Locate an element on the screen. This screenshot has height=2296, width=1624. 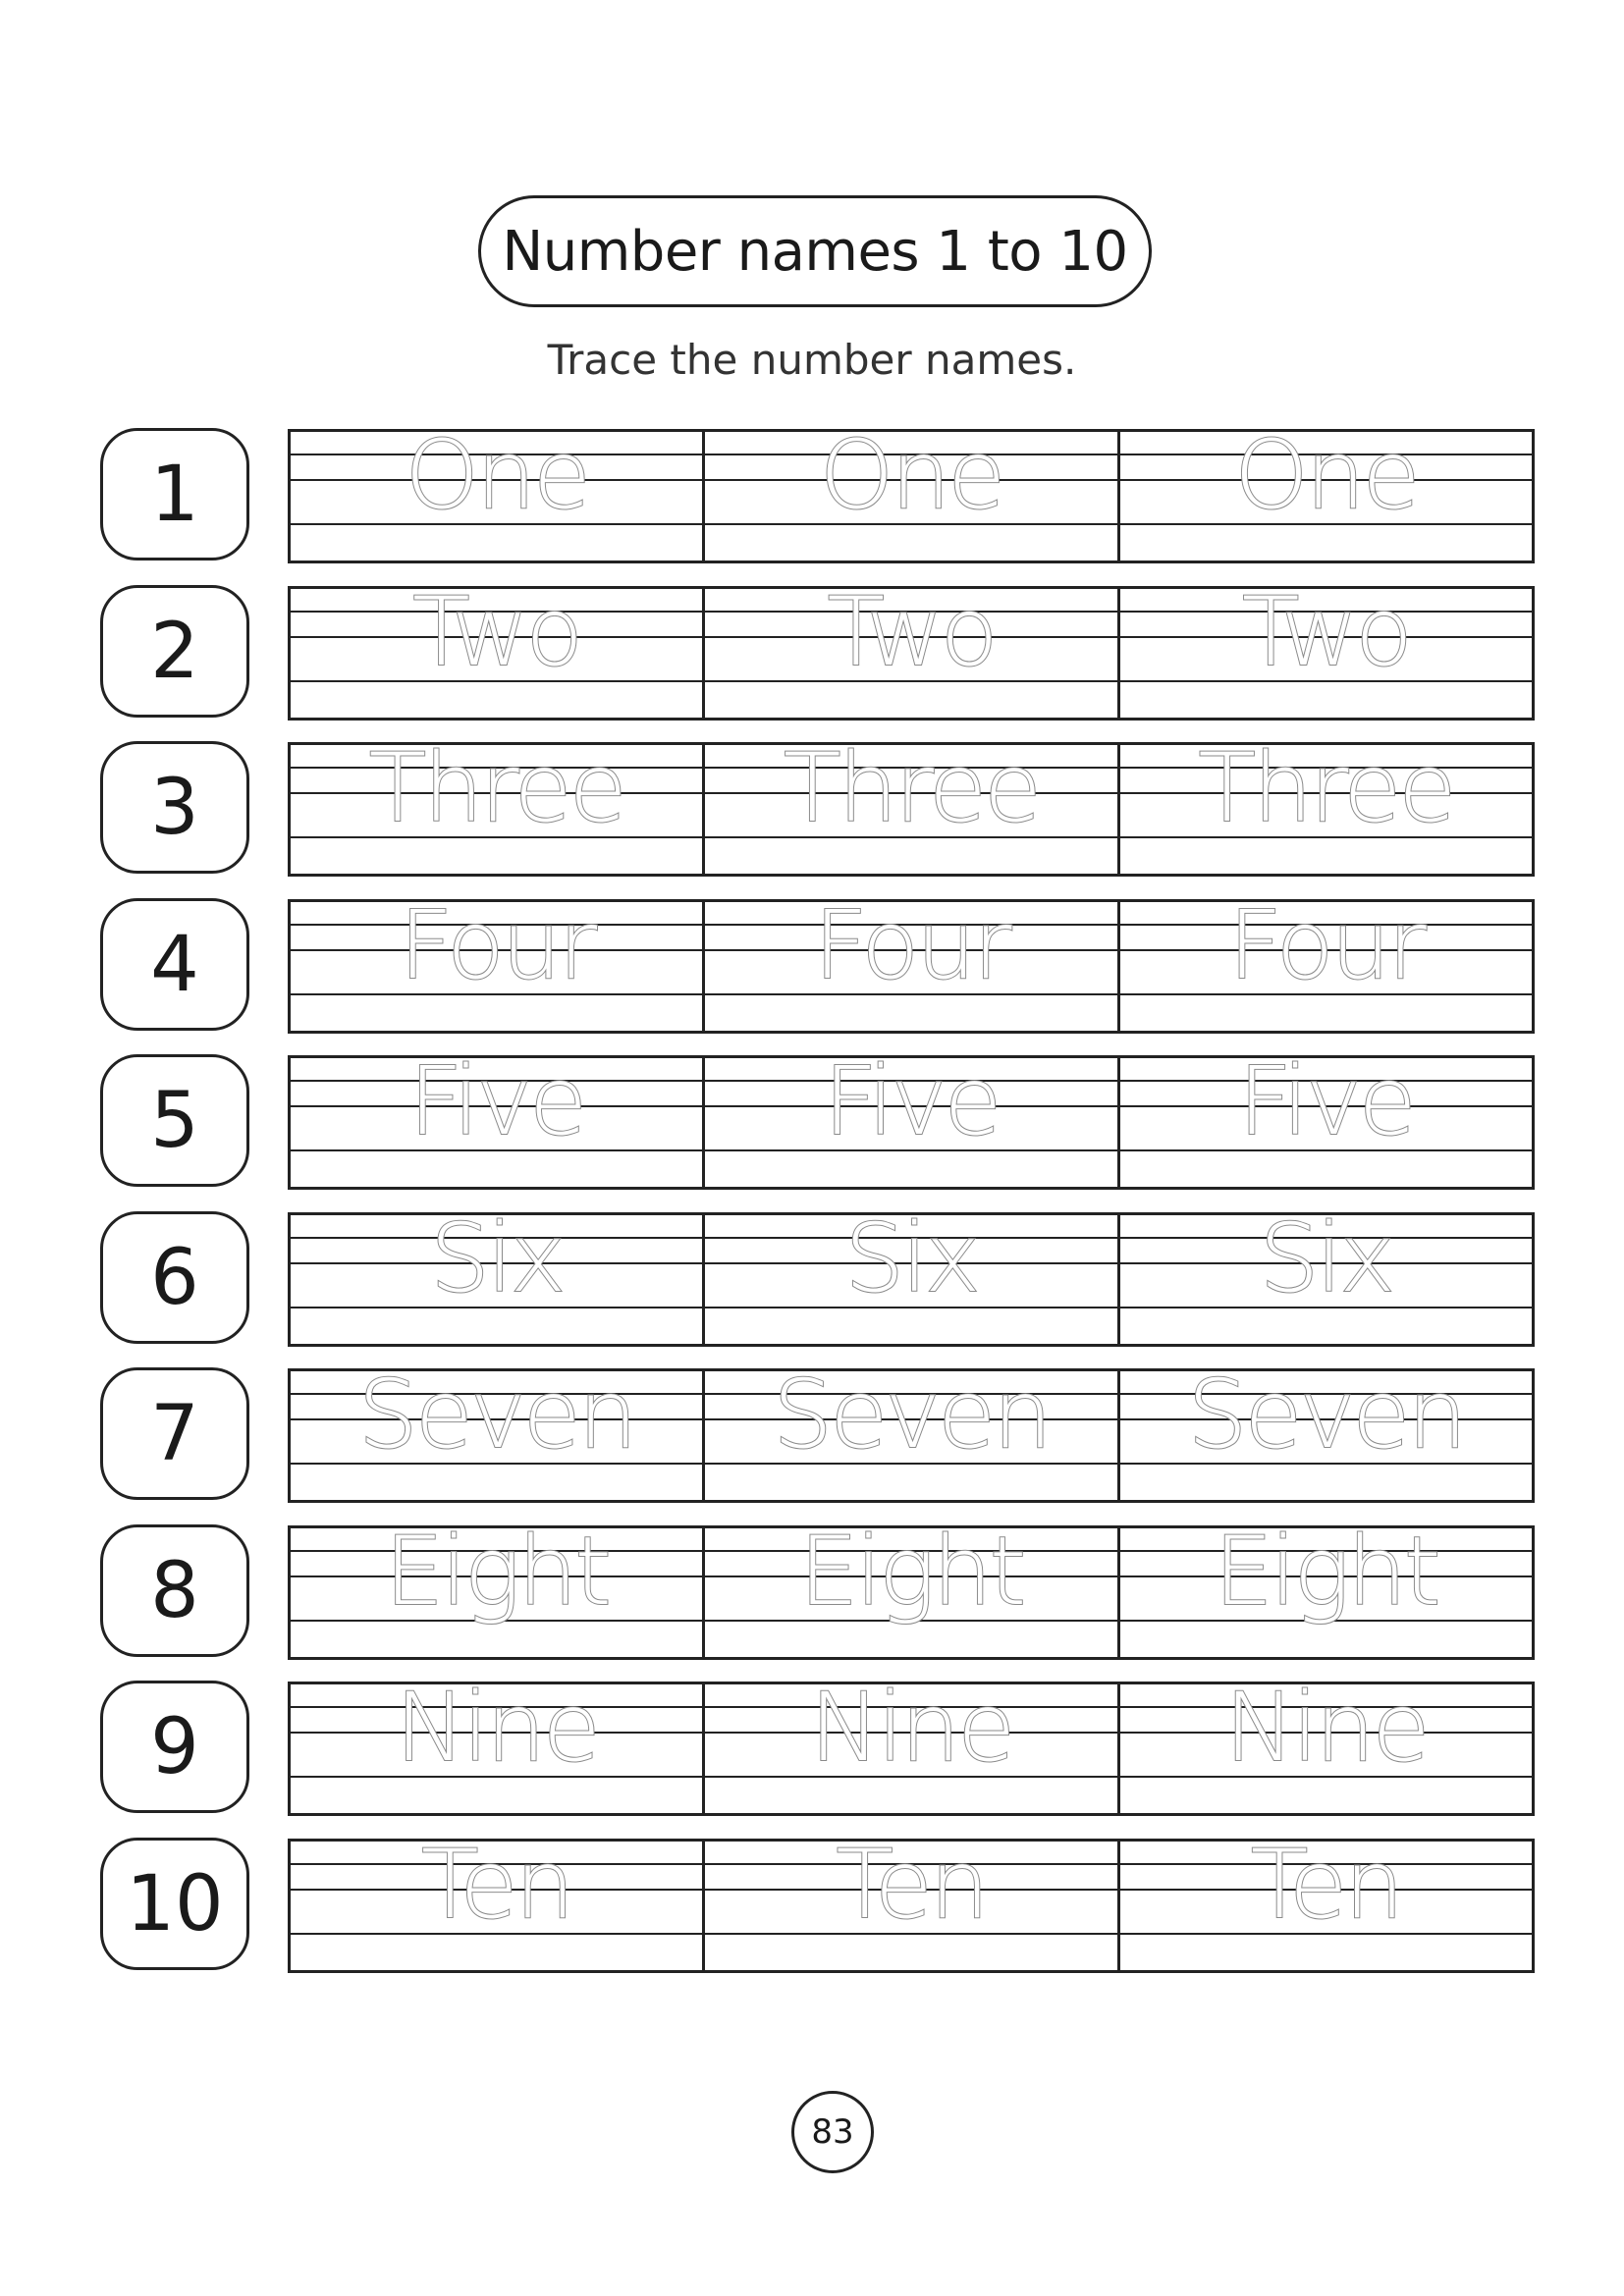
page-number: 83 is located at coordinates (832, 2132).